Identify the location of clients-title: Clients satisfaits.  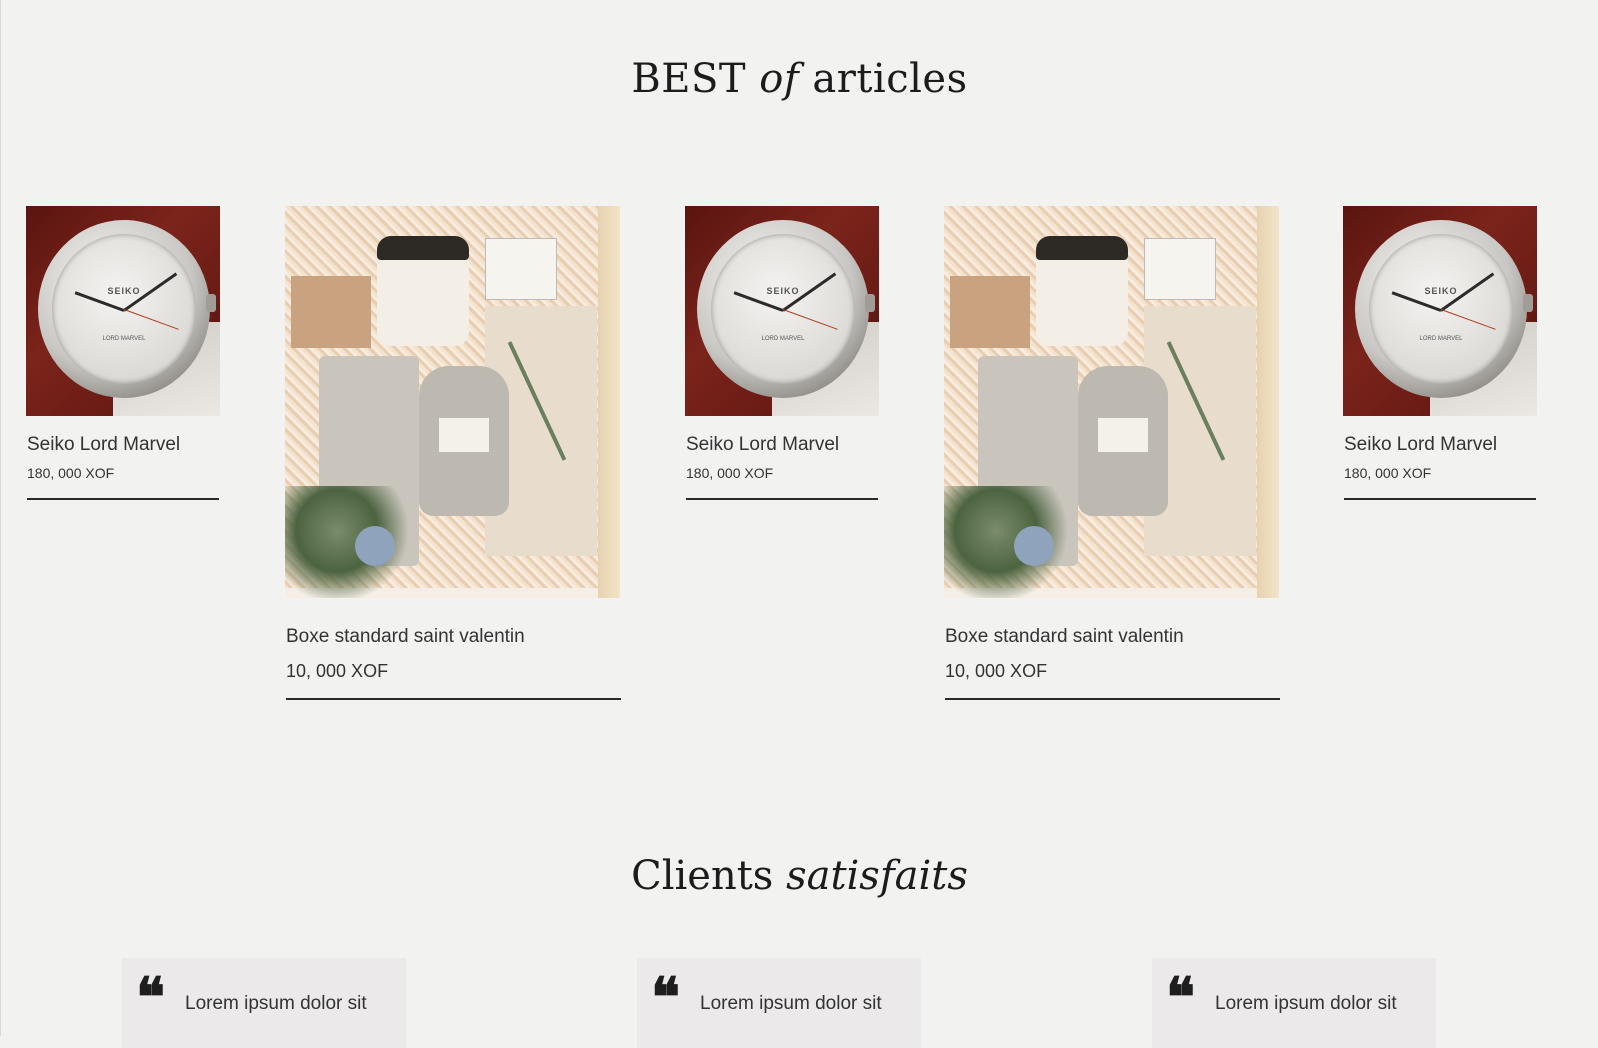
(799, 876).